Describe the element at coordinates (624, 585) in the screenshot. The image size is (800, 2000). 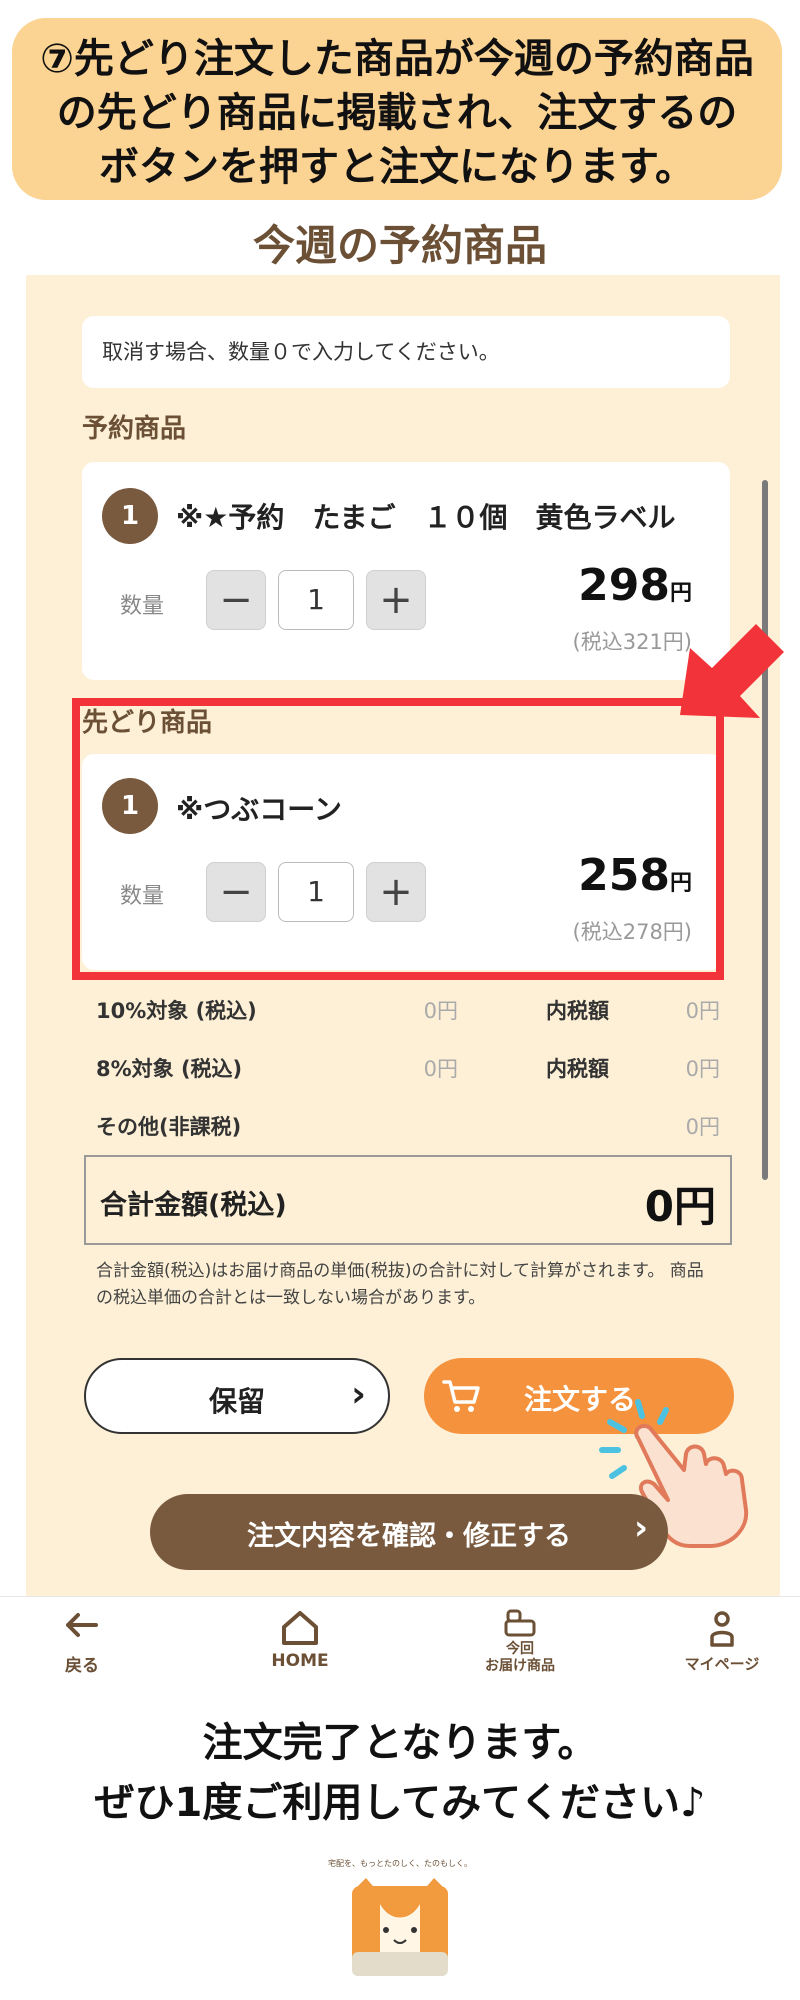
I see `price-value: 298` at that location.